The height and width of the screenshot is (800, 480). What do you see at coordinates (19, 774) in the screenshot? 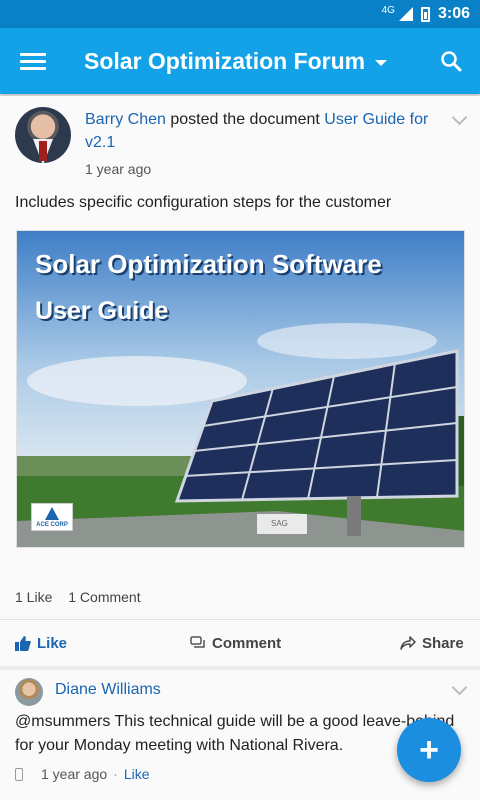
I see `mobile-device-icon` at bounding box center [19, 774].